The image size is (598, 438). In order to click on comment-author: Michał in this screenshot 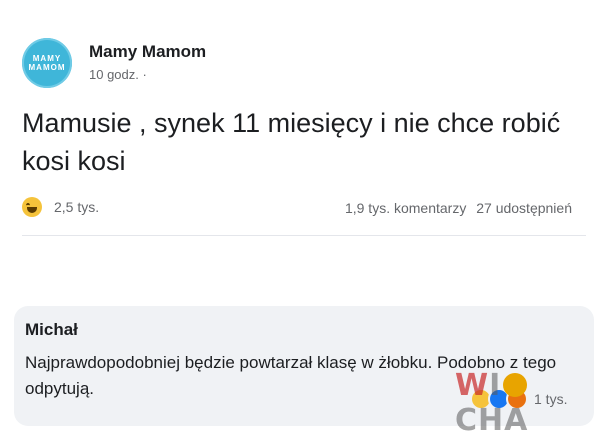, I will do `click(51, 330)`.